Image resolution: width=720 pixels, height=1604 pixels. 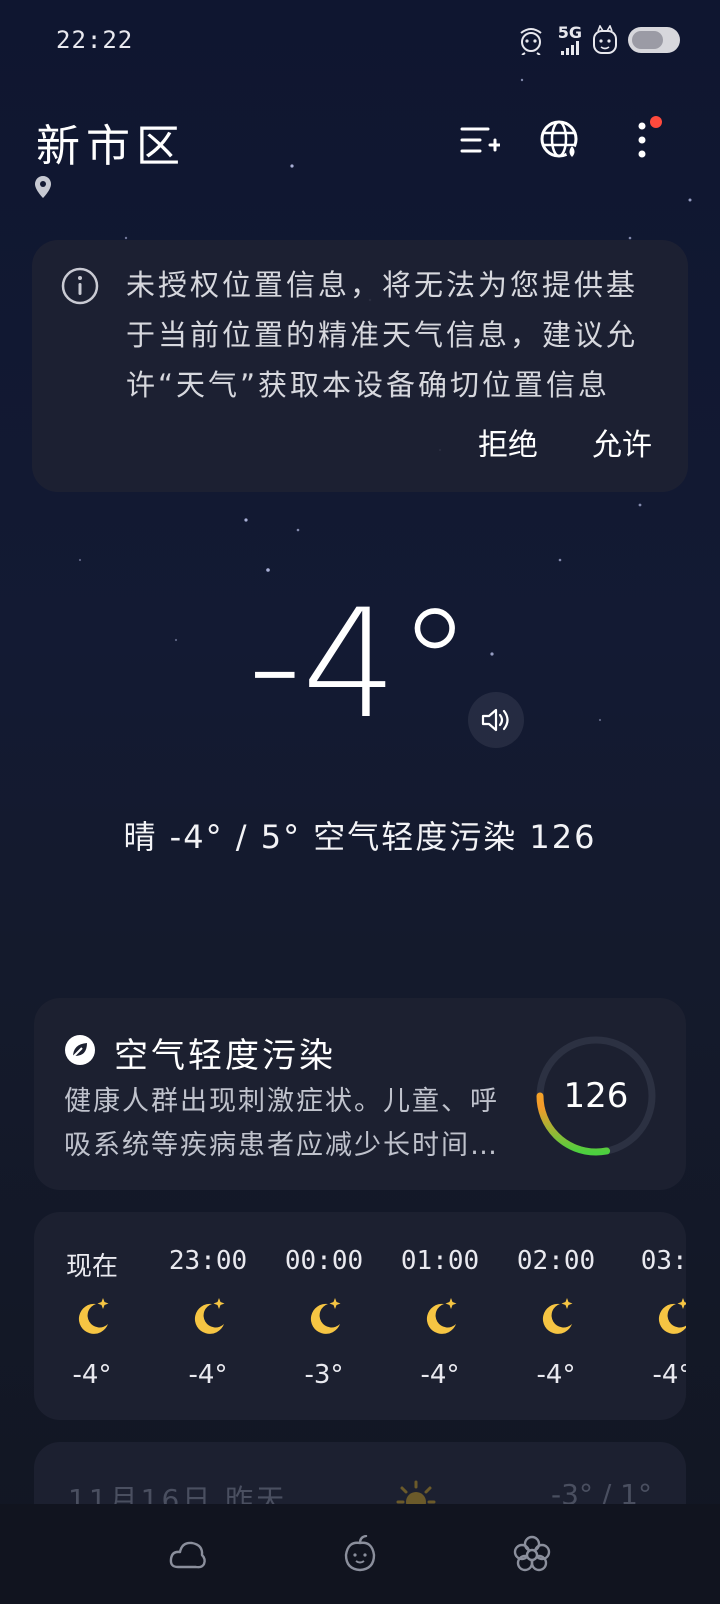 I want to click on hourly-item: 00:00 -3°, so click(x=324, y=1316).